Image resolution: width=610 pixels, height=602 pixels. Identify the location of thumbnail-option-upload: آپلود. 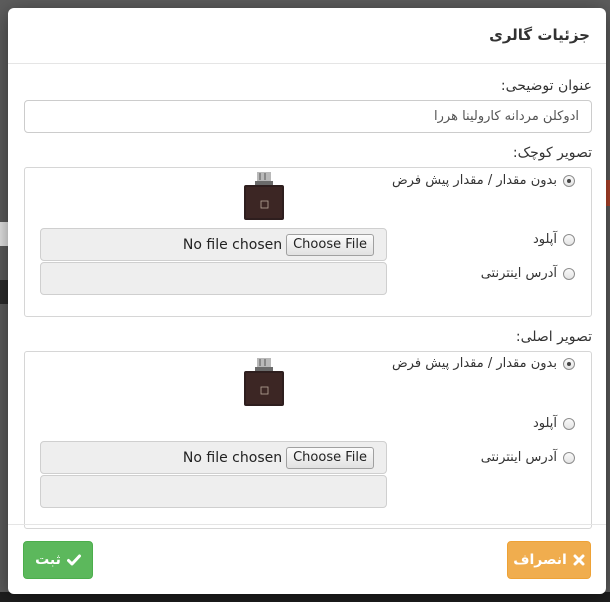
(554, 239).